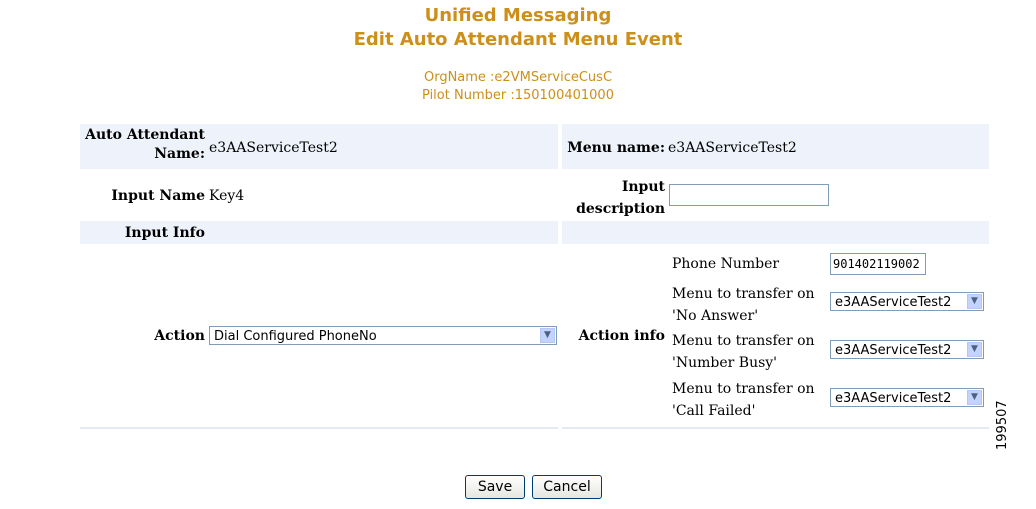 Image resolution: width=1036 pixels, height=509 pixels. I want to click on input-description-field, so click(749, 195).